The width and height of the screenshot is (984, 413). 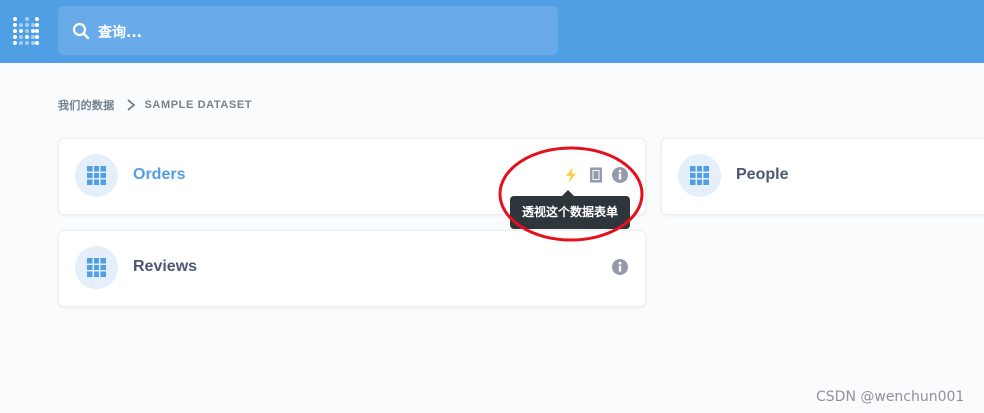 What do you see at coordinates (822, 176) in the screenshot?
I see `table-card-people: People` at bounding box center [822, 176].